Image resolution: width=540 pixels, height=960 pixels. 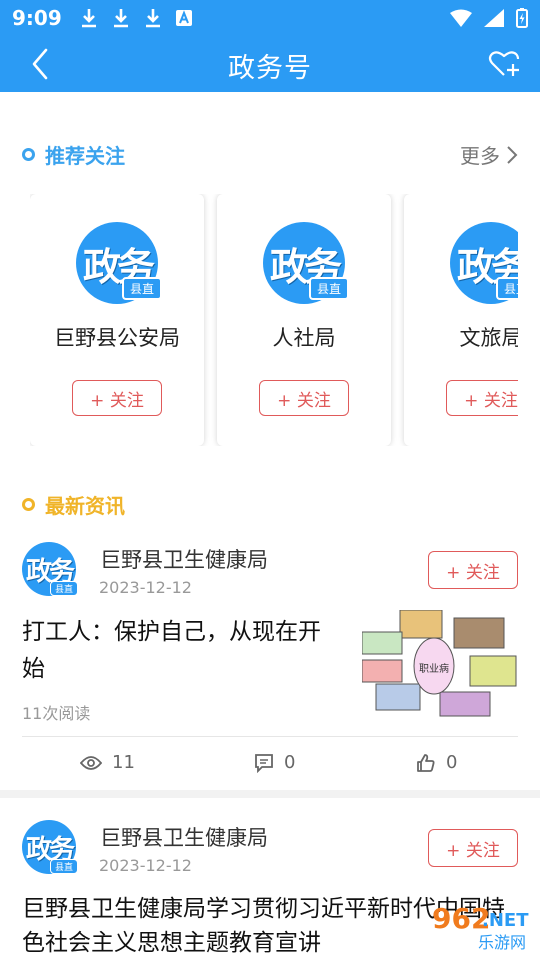 I want to click on recommend-heading: 推荐关注, so click(x=73, y=154).